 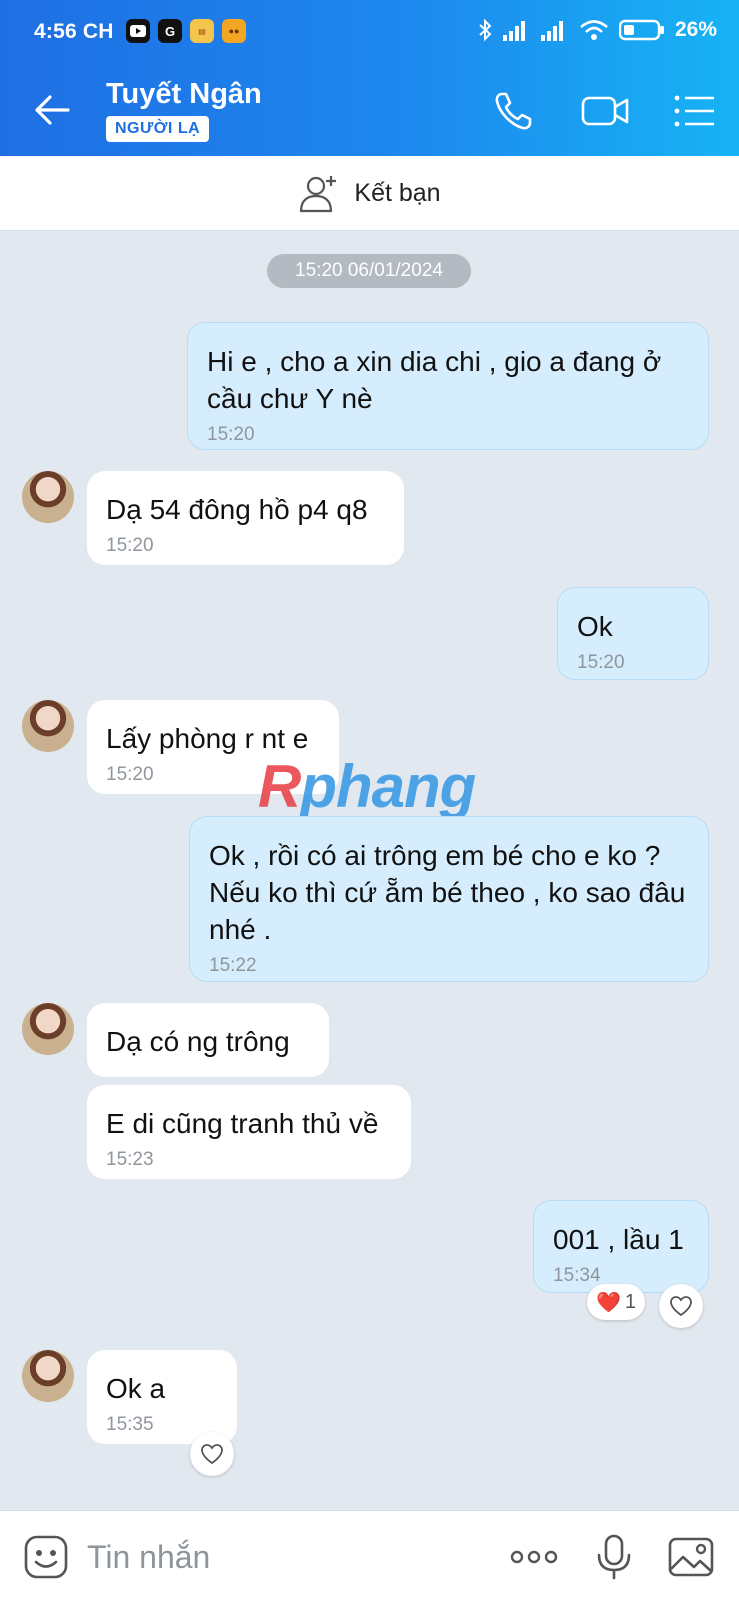 I want to click on add-friend-icon, so click(x=318, y=194).